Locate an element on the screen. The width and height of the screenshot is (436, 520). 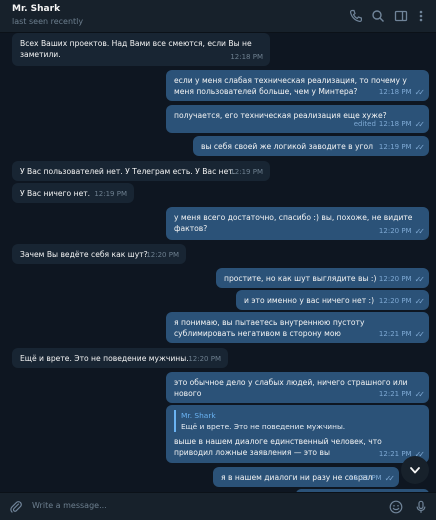
chat-header: Mr. Shark last seen recently is located at coordinates (218, 16).